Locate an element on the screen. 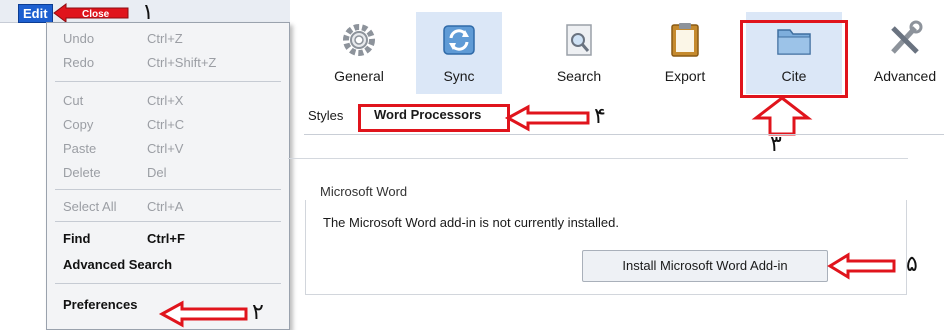  toolbar-search-button: Search is located at coordinates (579, 53).